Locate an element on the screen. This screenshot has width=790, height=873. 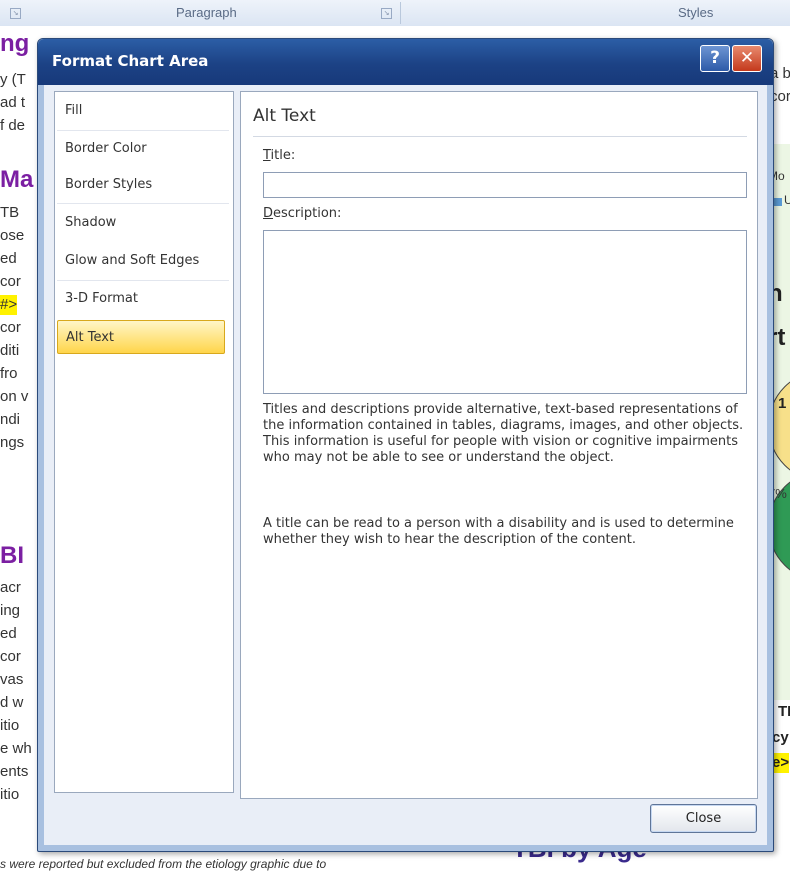
dialog-titlebar: Format Chart Area ? ✕ is located at coordinates (405, 62).